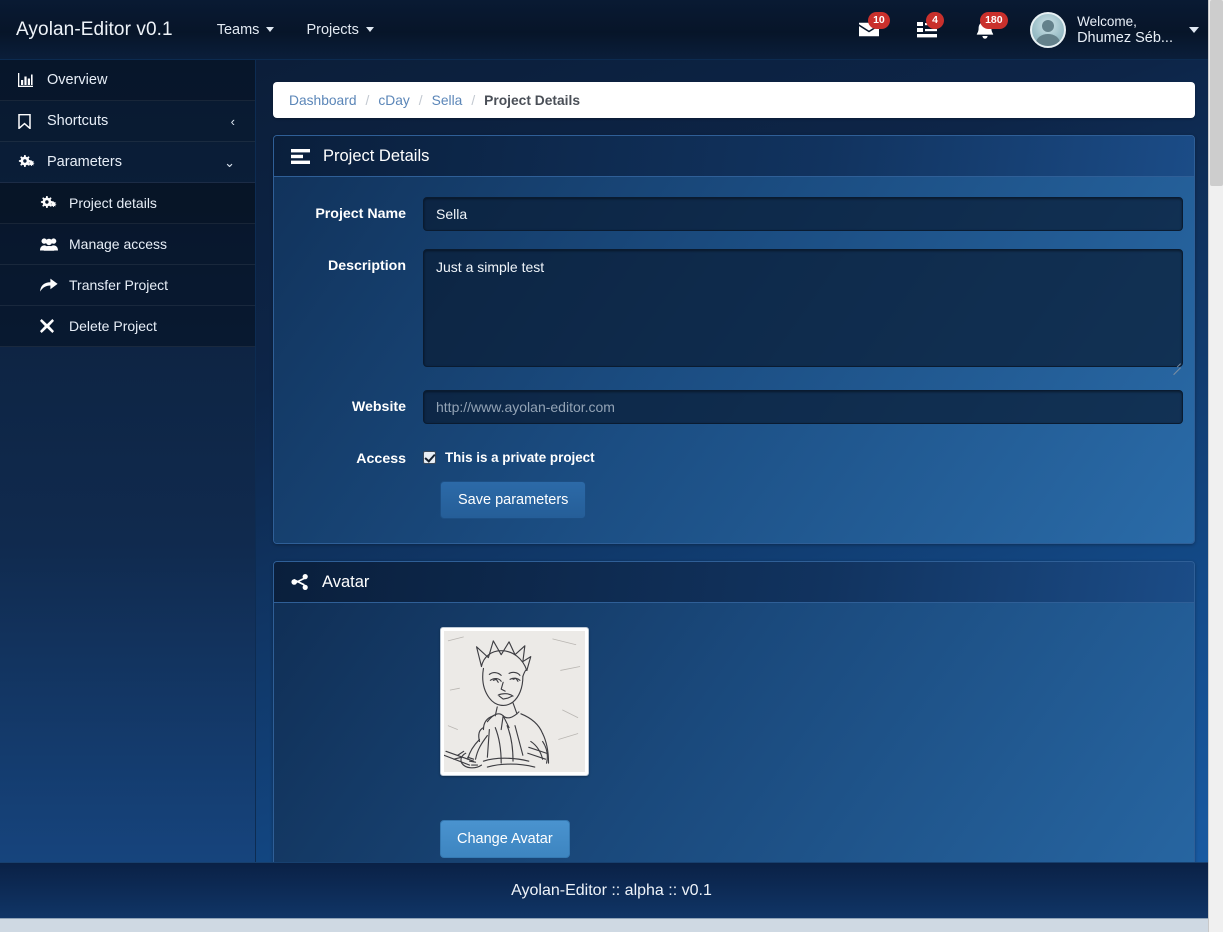 Image resolution: width=1223 pixels, height=932 pixels. I want to click on breadcrumb-item-current: Project Details, so click(532, 100).